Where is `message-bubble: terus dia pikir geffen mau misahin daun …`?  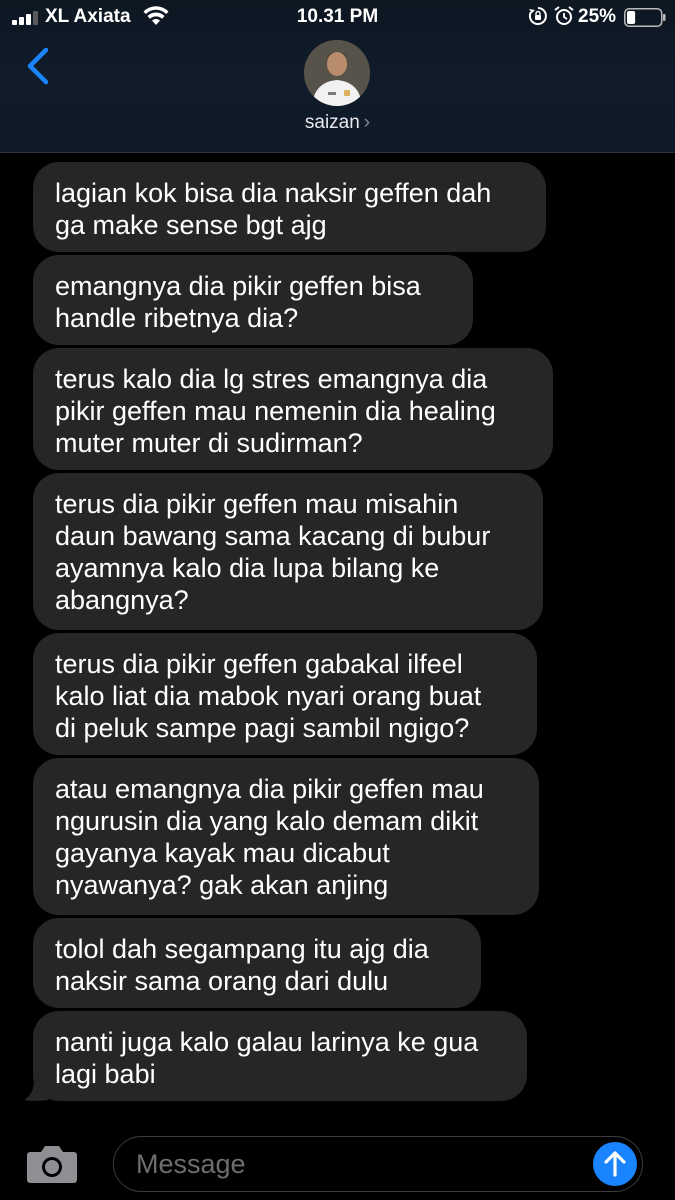
message-bubble: terus dia pikir geffen mau misahin daun … is located at coordinates (288, 551).